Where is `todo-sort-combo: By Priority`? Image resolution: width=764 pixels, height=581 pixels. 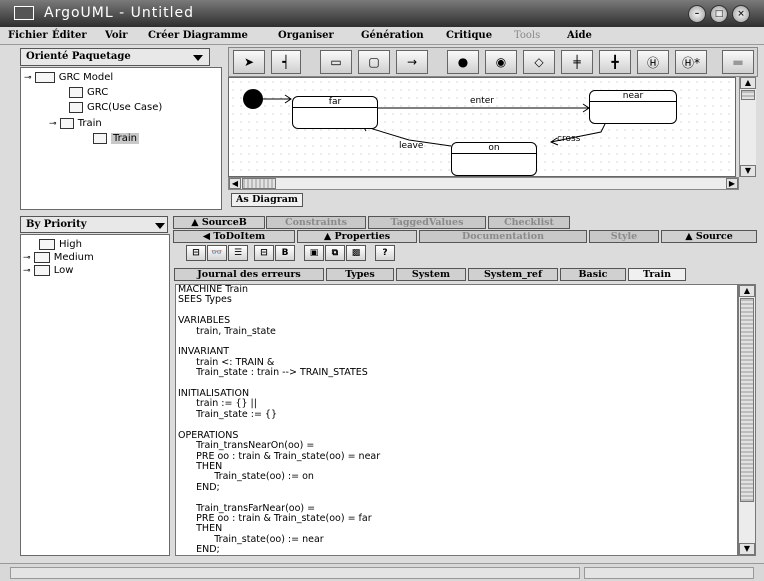
todo-sort-combo: By Priority is located at coordinates (94, 224).